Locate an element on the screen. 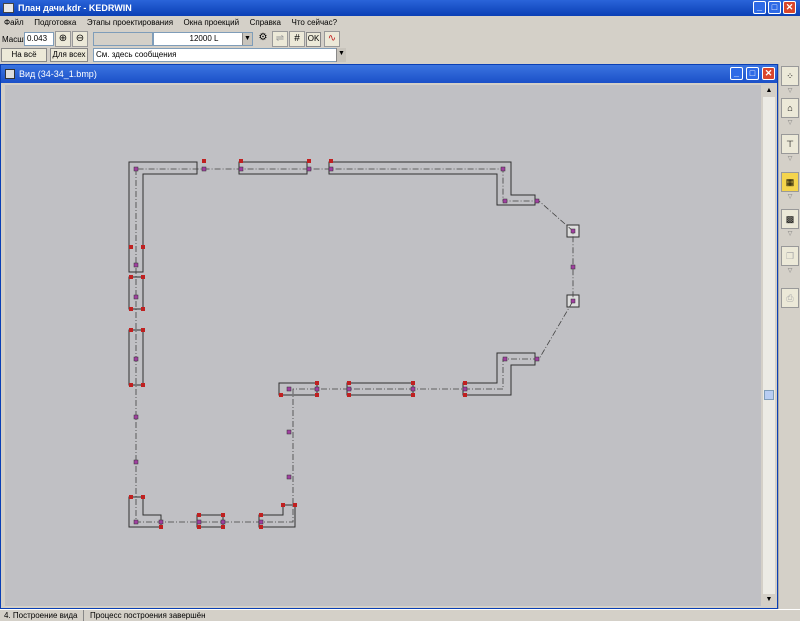 The image size is (800, 621). house-outline-icon: ⌂ is located at coordinates (790, 108).